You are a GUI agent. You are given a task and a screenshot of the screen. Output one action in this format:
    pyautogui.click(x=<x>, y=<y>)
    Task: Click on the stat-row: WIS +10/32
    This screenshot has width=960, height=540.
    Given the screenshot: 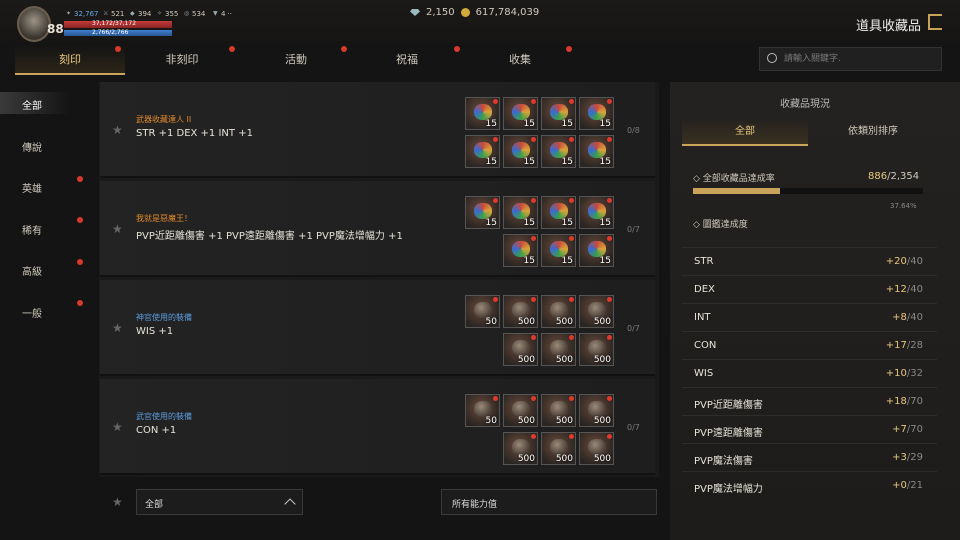 What is the action you would take?
    pyautogui.click(x=809, y=373)
    